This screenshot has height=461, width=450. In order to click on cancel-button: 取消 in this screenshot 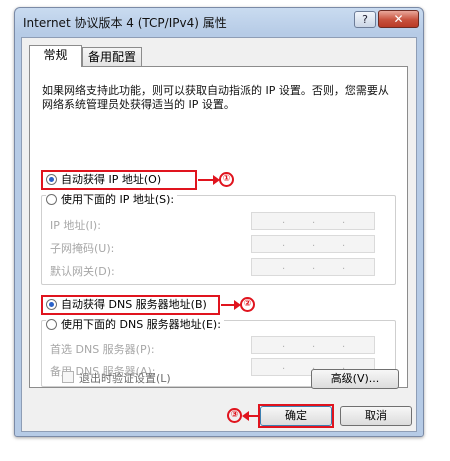, I will do `click(376, 416)`.